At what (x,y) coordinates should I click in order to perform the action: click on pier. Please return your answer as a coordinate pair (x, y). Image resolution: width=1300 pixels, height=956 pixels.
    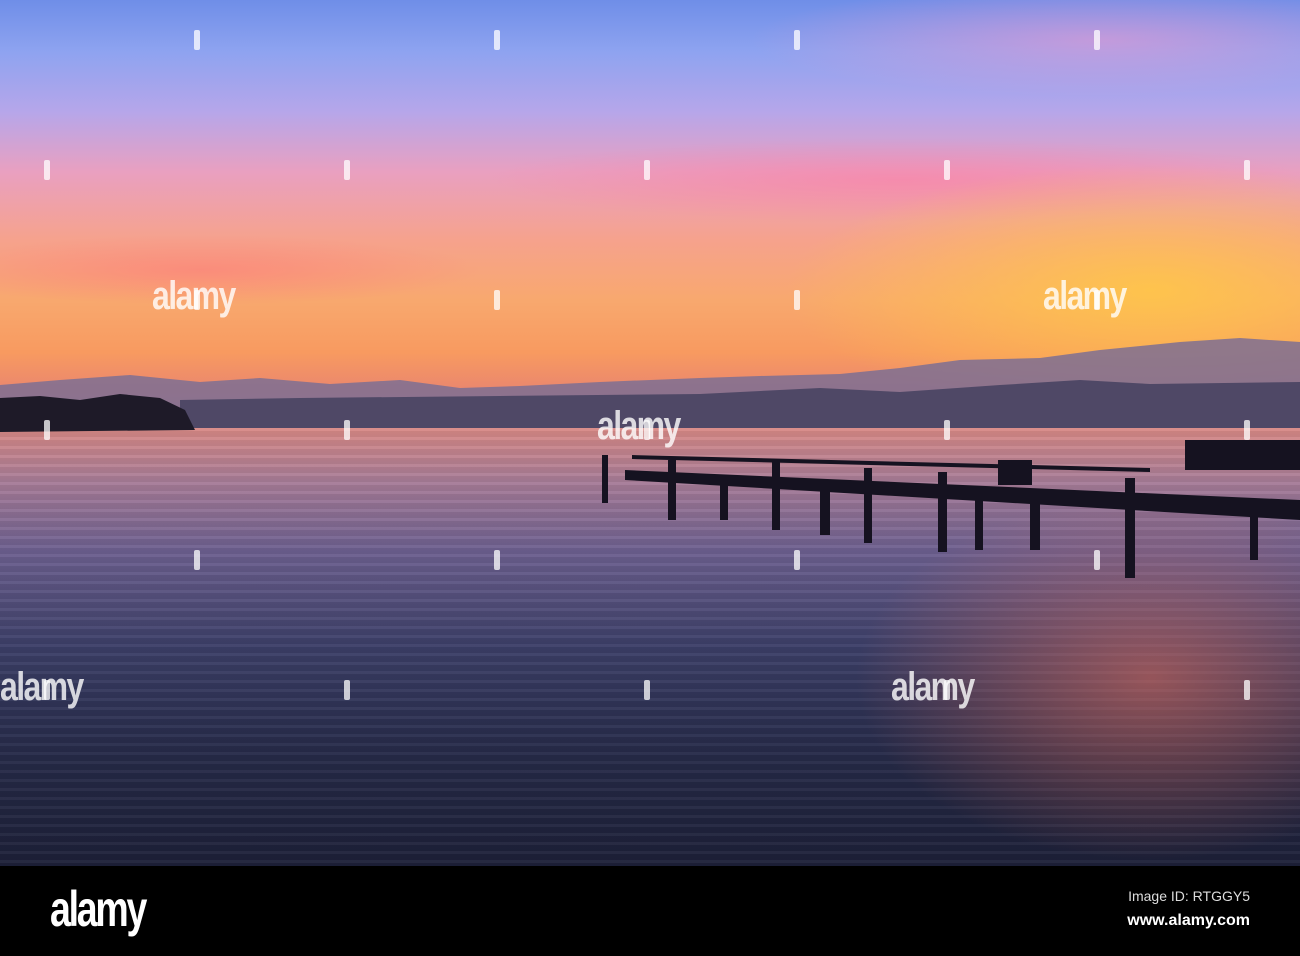
    Looking at the image, I should click on (951, 509).